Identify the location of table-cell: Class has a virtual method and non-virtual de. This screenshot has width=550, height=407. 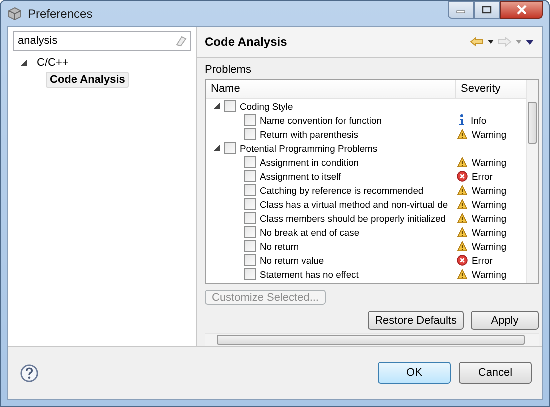
(354, 204).